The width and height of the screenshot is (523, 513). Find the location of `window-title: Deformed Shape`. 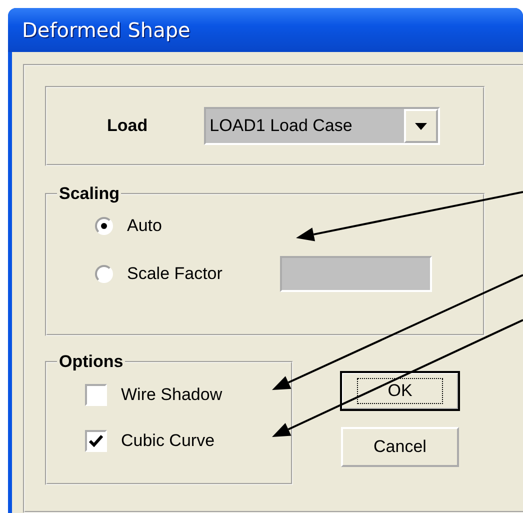

window-title: Deformed Shape is located at coordinates (106, 30).